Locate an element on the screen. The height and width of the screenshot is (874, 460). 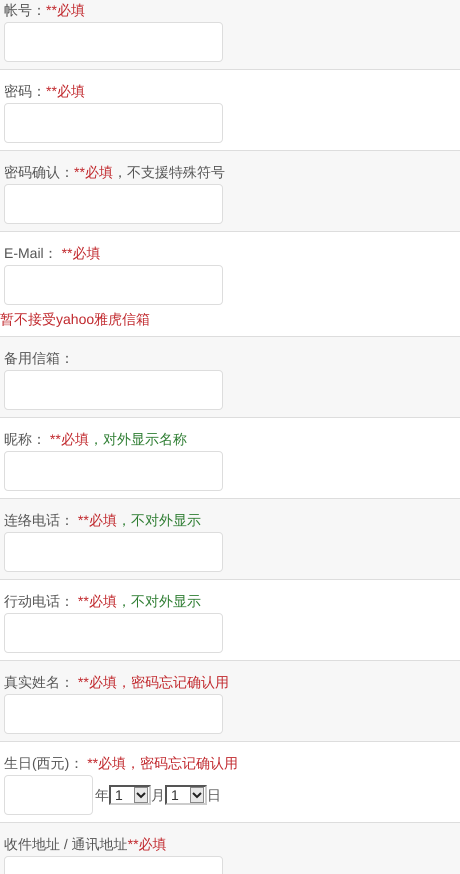
field-label: 生日(西元)： **必填，密码忘记确认用 is located at coordinates (122, 763).